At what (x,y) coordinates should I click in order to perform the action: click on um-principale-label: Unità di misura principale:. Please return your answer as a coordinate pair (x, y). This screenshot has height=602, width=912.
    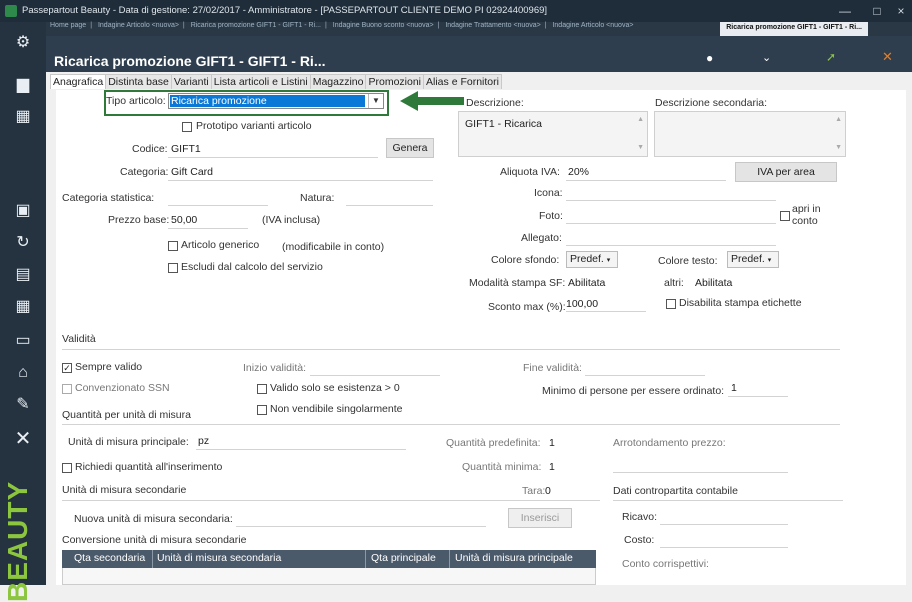
    Looking at the image, I should click on (128, 442).